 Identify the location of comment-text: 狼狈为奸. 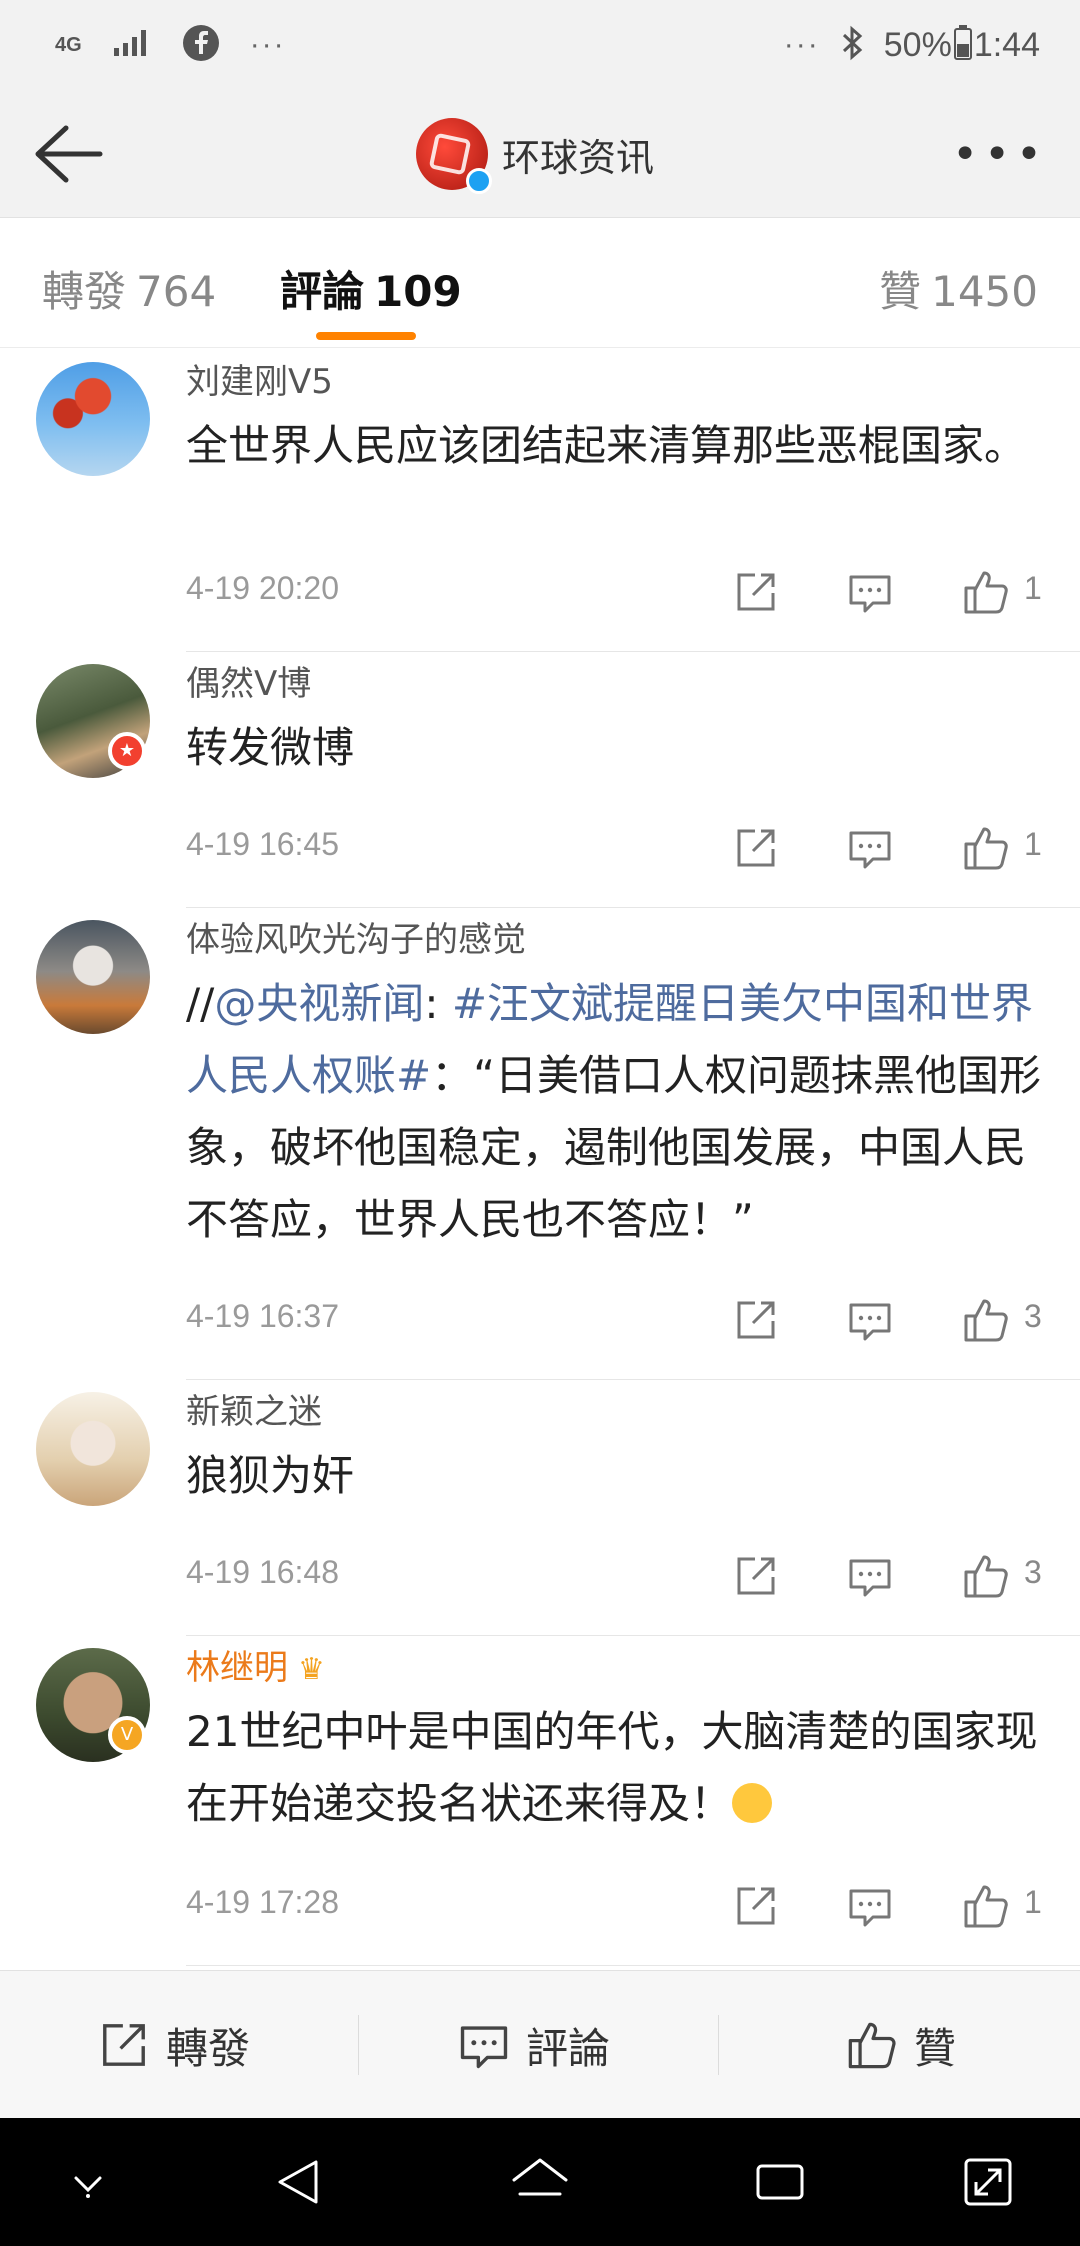
(270, 1475).